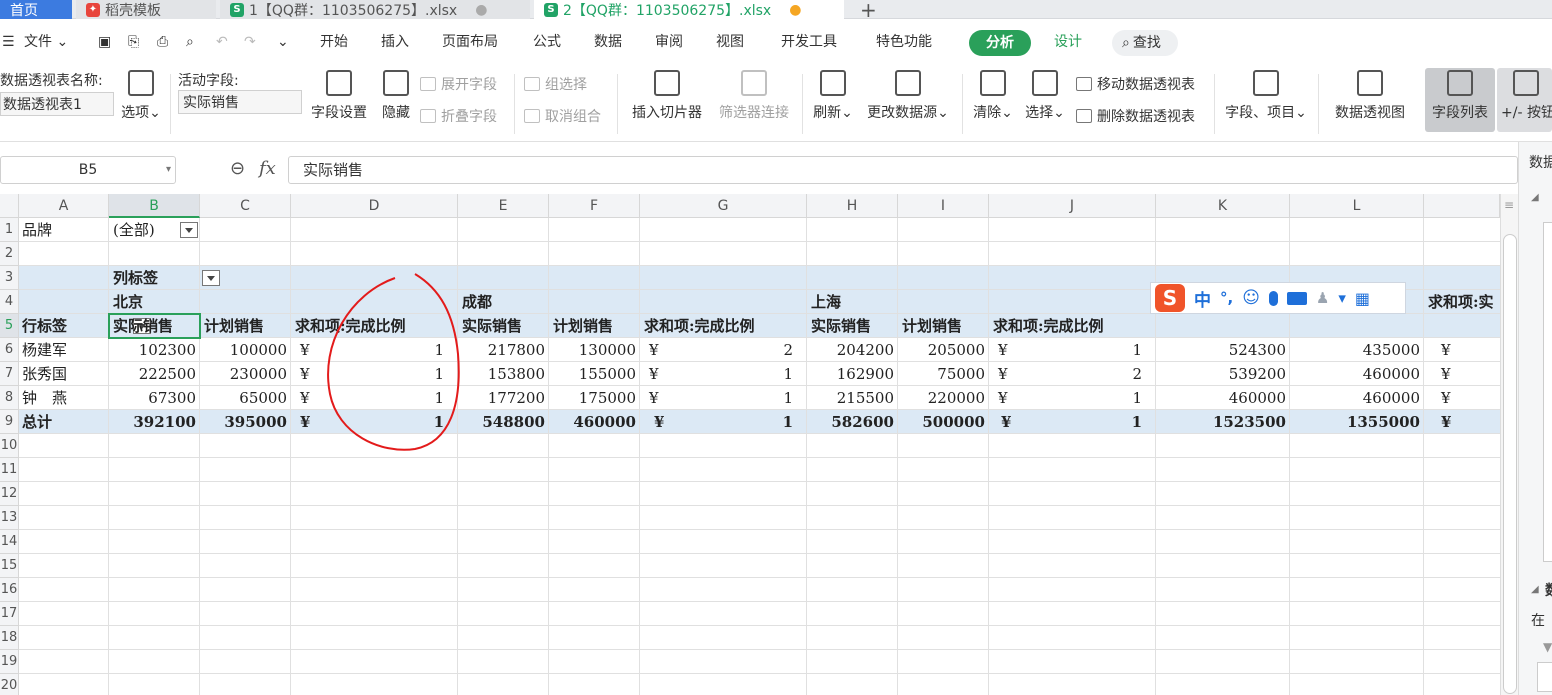 The image size is (1552, 695). I want to click on vertical-scrollbar: ≡, so click(1509, 444).